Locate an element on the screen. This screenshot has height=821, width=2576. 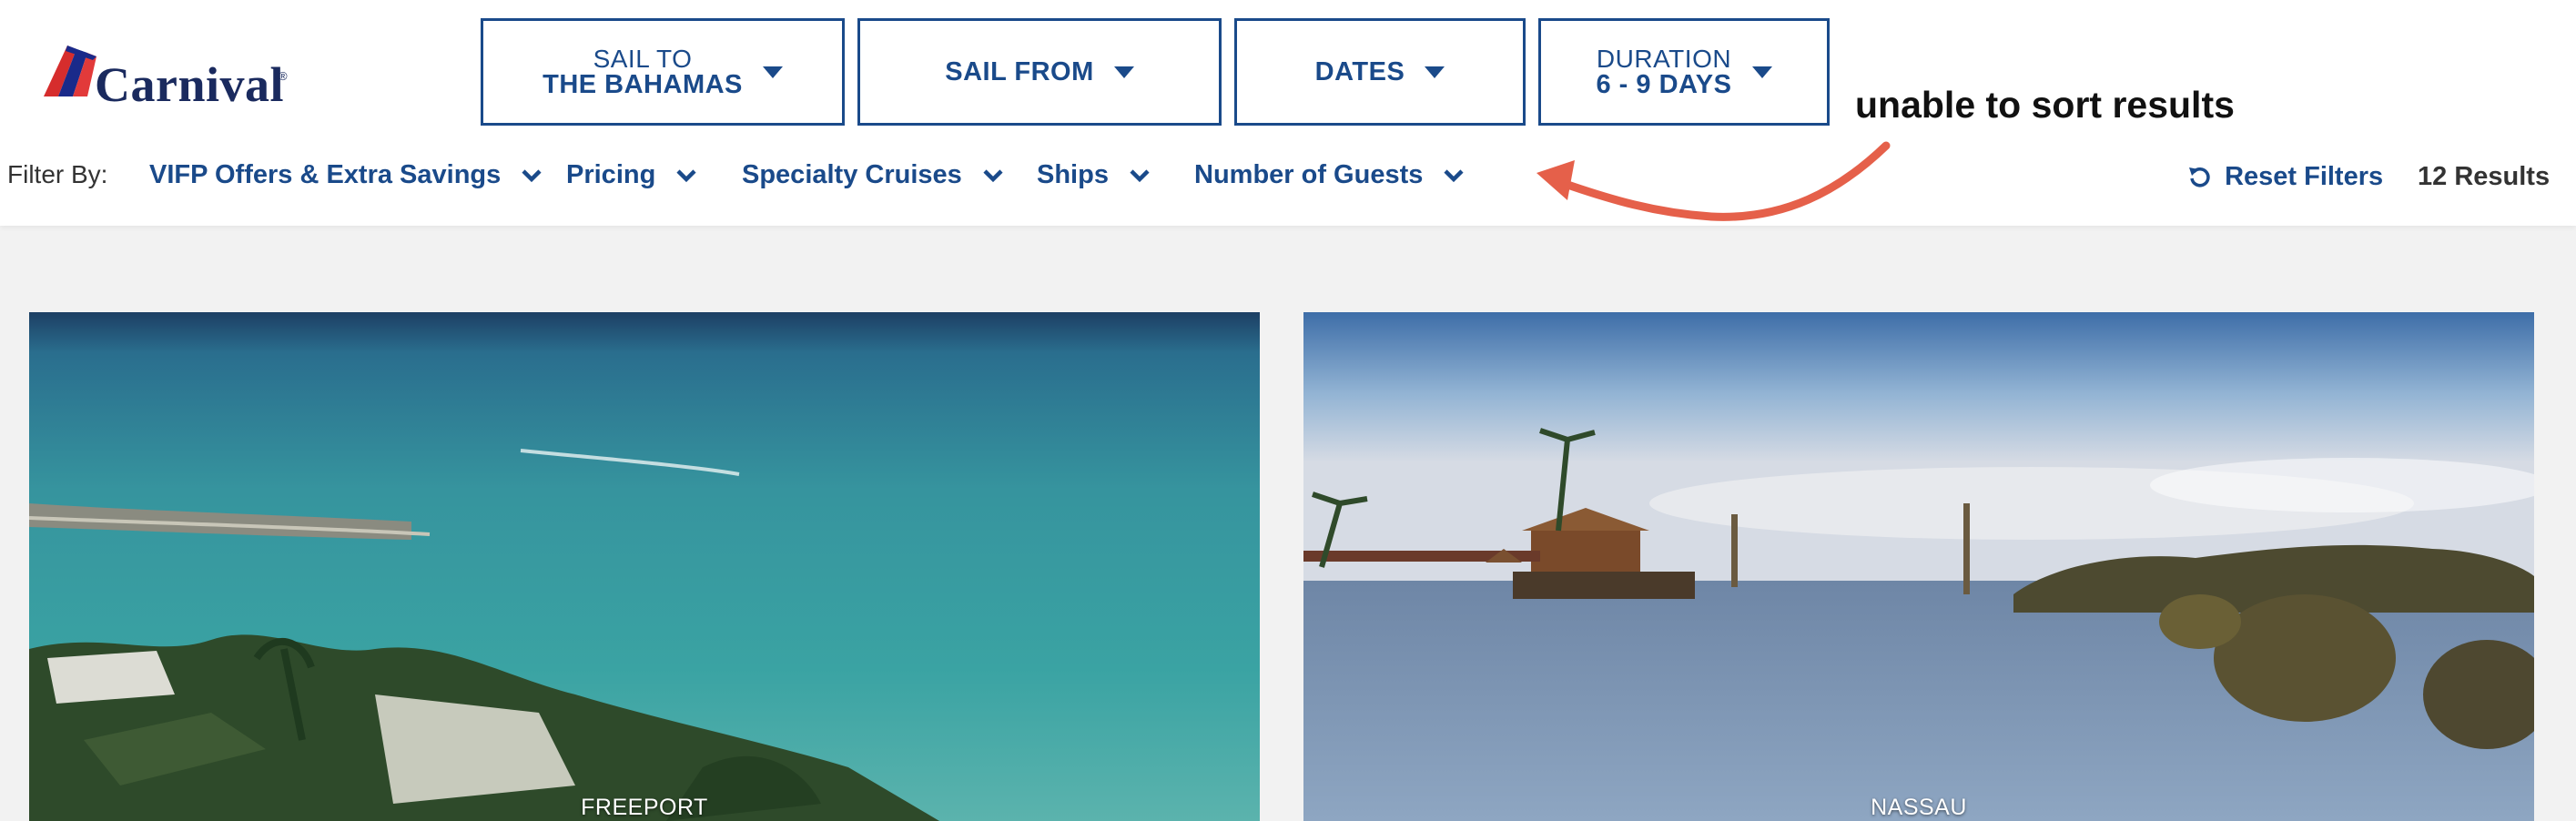
reset-filters-label: Reset Filters is located at coordinates (2304, 176).